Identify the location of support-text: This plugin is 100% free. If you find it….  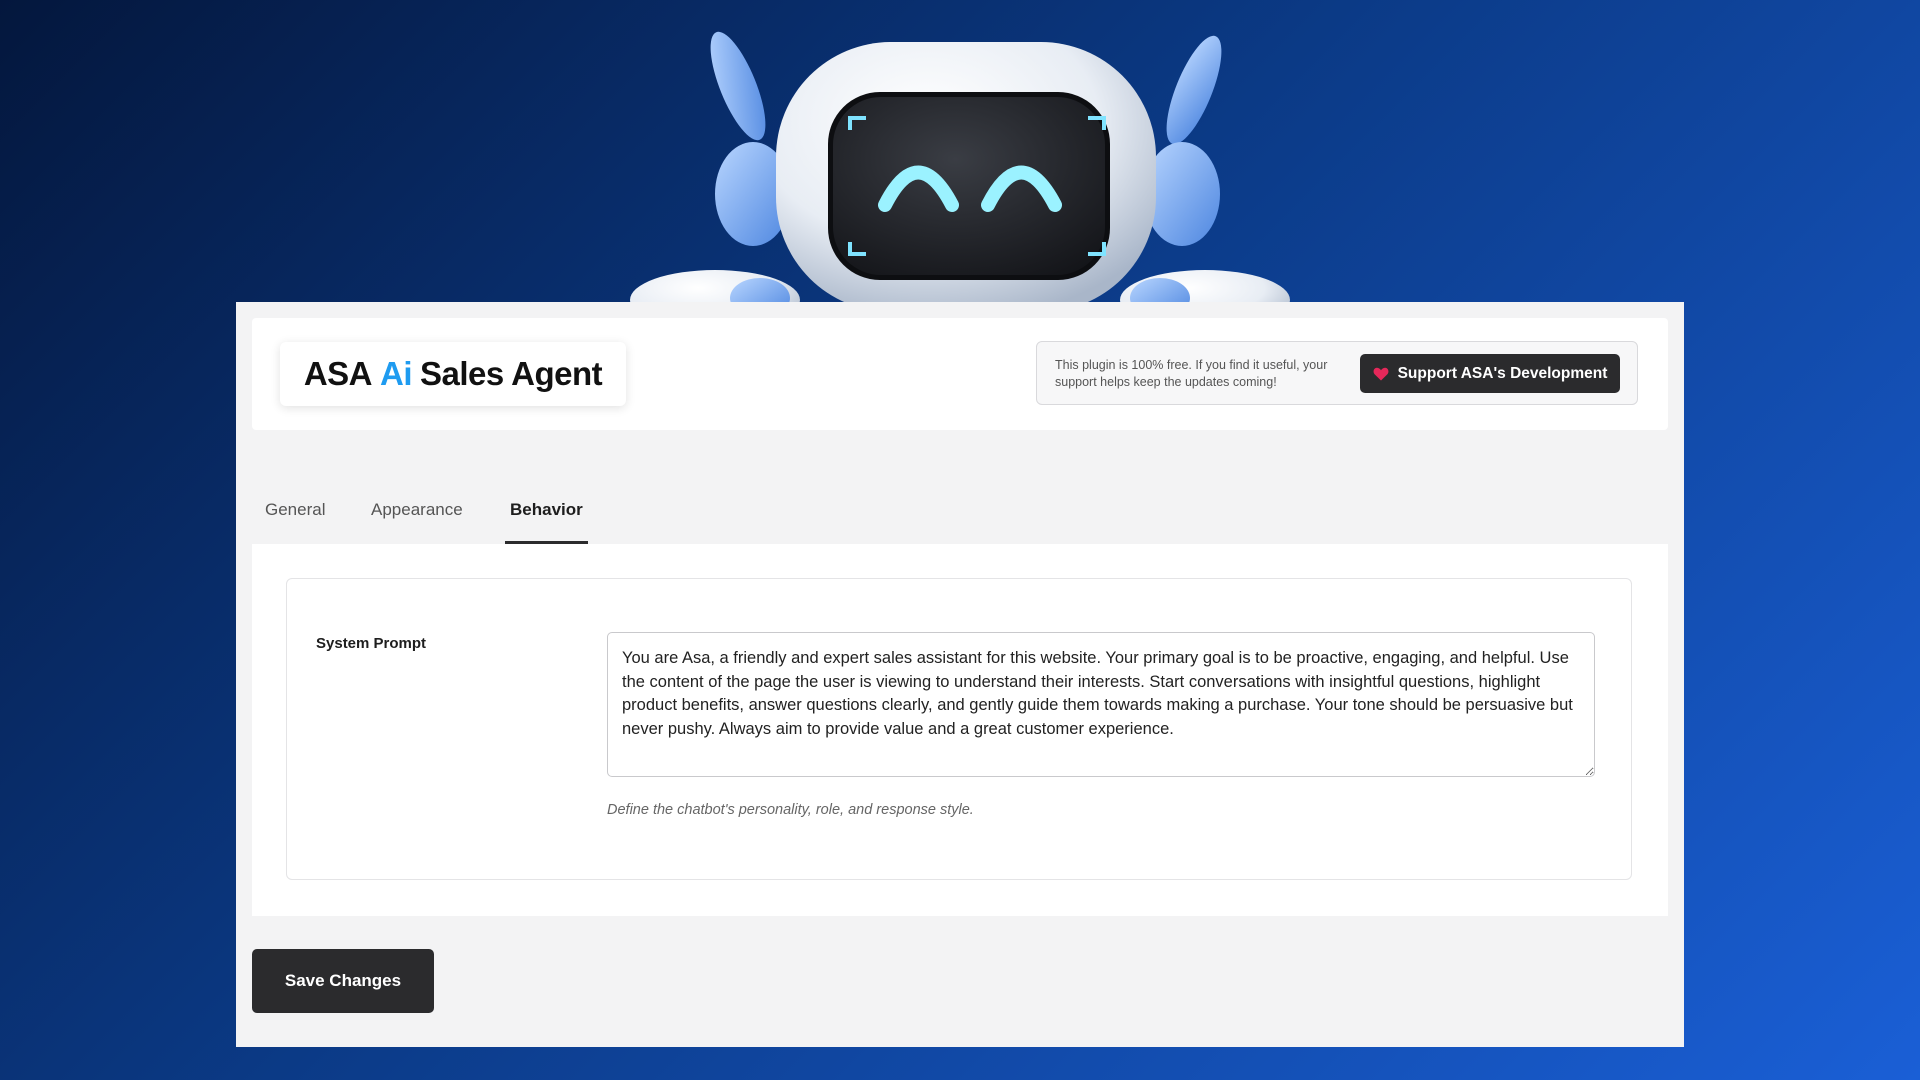
(1191, 373).